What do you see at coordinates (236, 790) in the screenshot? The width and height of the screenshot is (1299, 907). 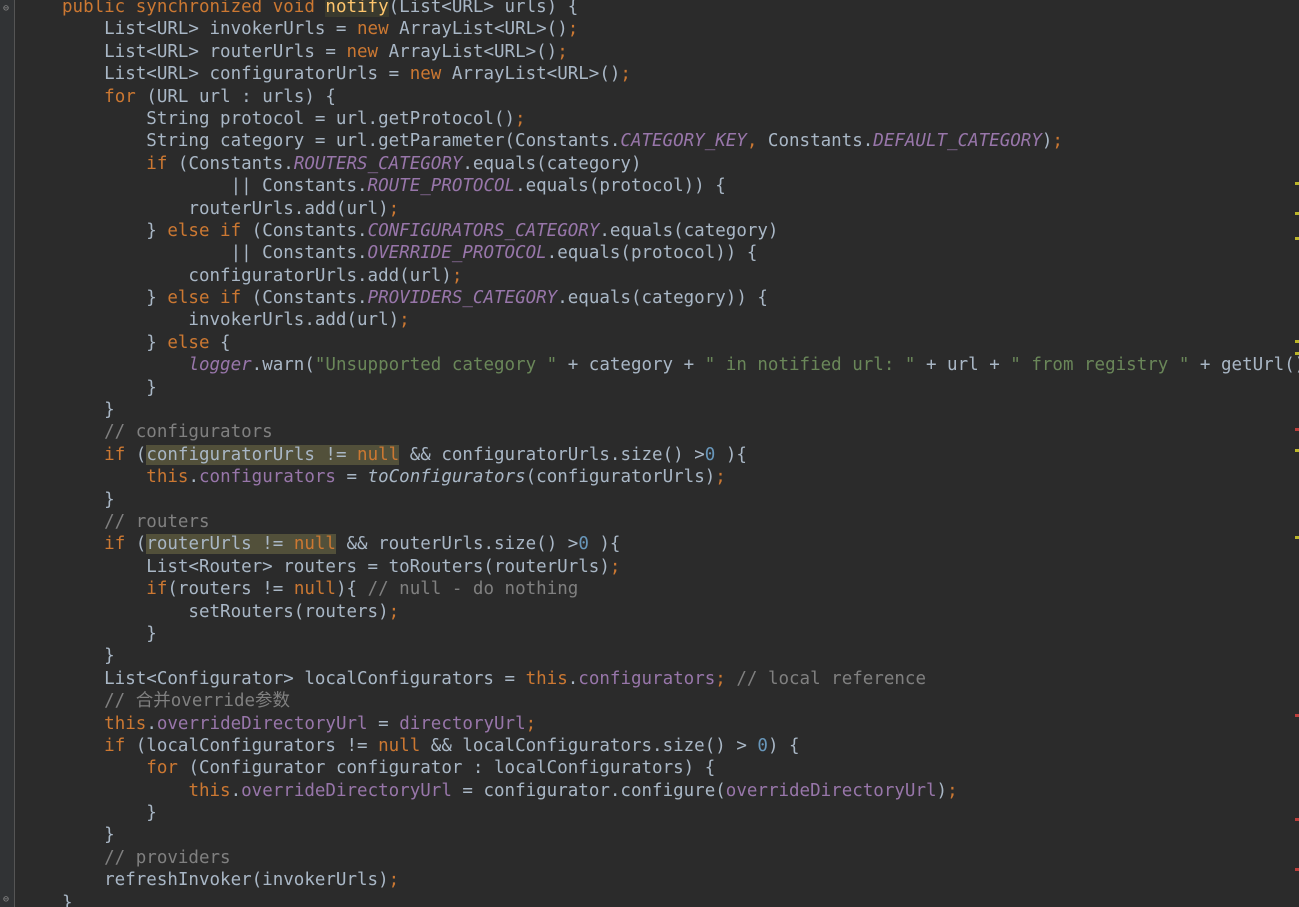 I see `code-token: .` at bounding box center [236, 790].